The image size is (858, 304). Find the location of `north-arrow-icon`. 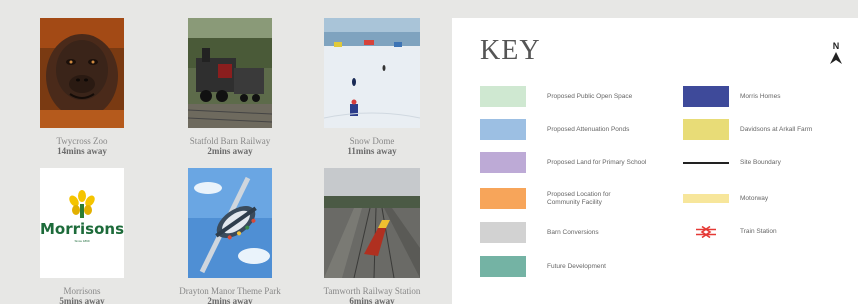

north-arrow-icon is located at coordinates (836, 58).